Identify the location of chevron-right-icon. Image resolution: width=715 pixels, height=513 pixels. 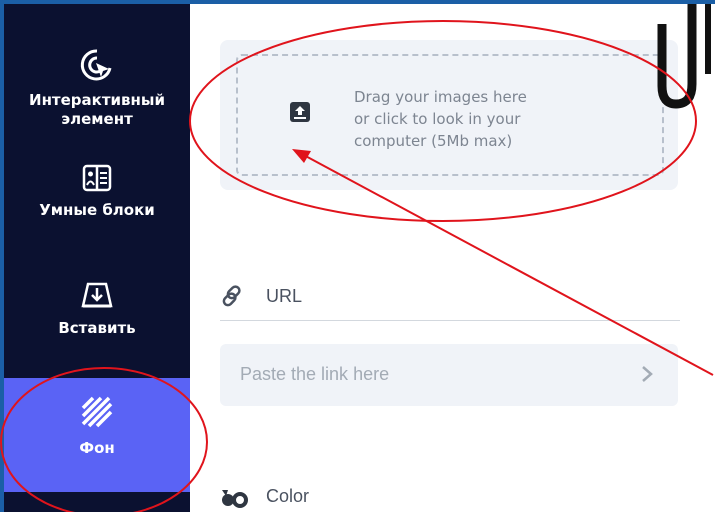
(647, 376).